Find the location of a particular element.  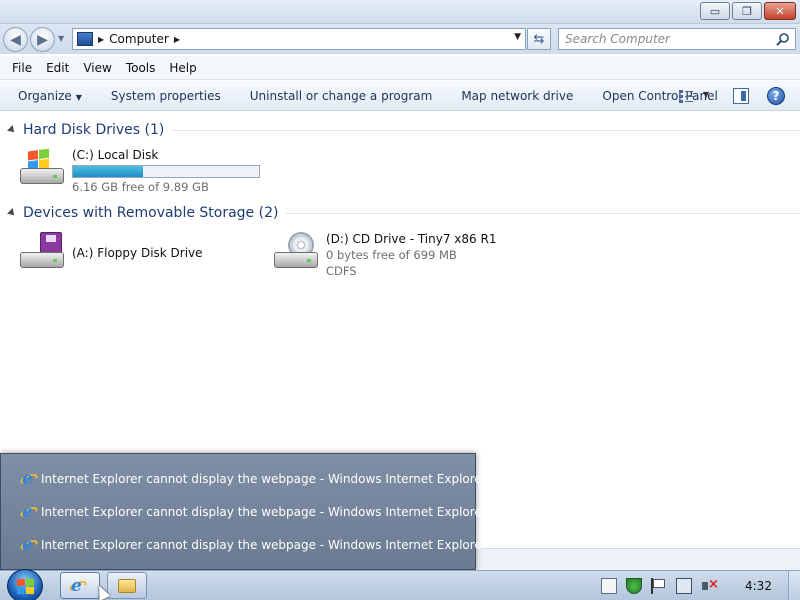

uninstall-program-button: Uninstall or change a program is located at coordinates (341, 96).